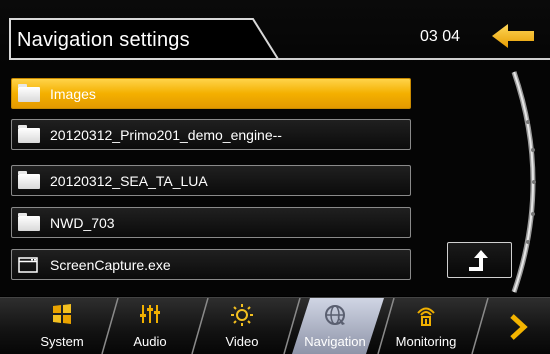 Image resolution: width=550 pixels, height=354 pixels. What do you see at coordinates (514, 36) in the screenshot?
I see `back-arrow-icon` at bounding box center [514, 36].